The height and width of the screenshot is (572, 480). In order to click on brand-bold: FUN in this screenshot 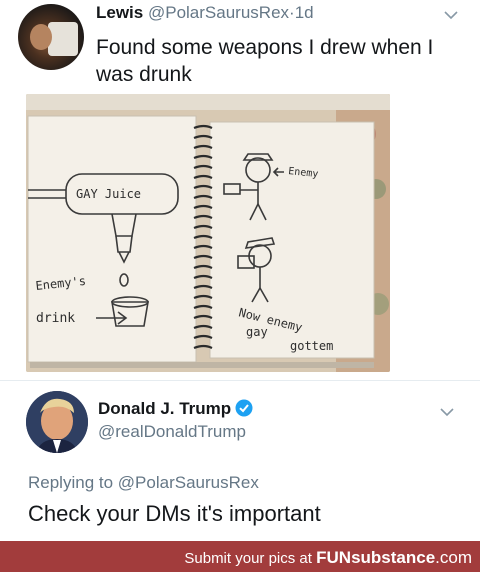, I will do `click(334, 557)`.